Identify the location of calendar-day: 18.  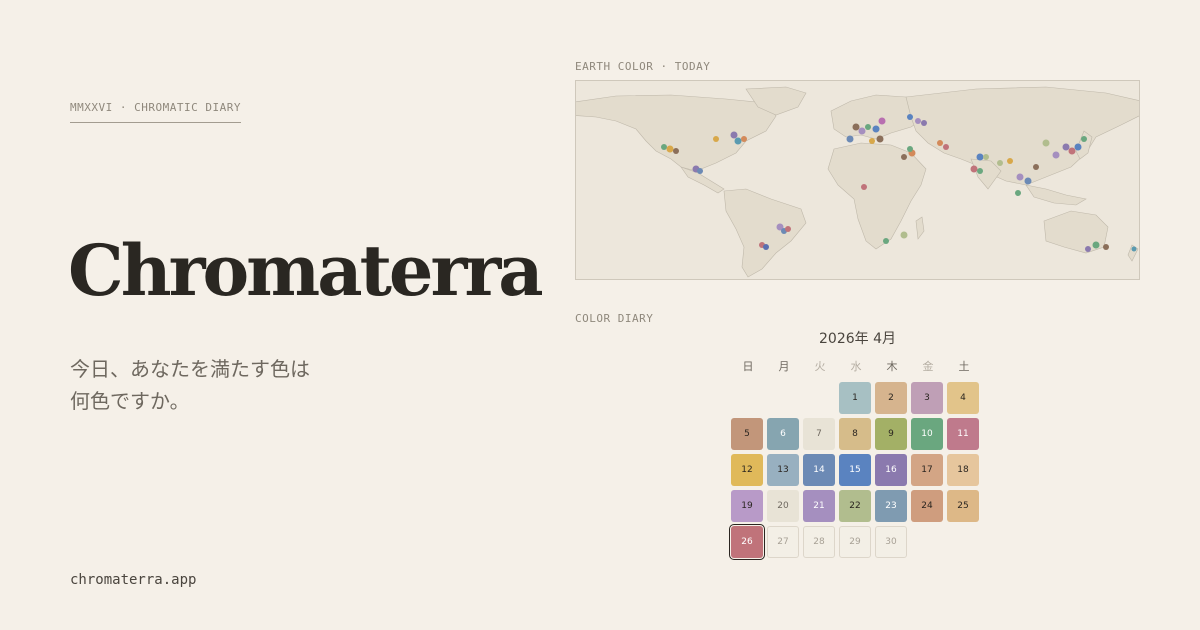
(963, 470).